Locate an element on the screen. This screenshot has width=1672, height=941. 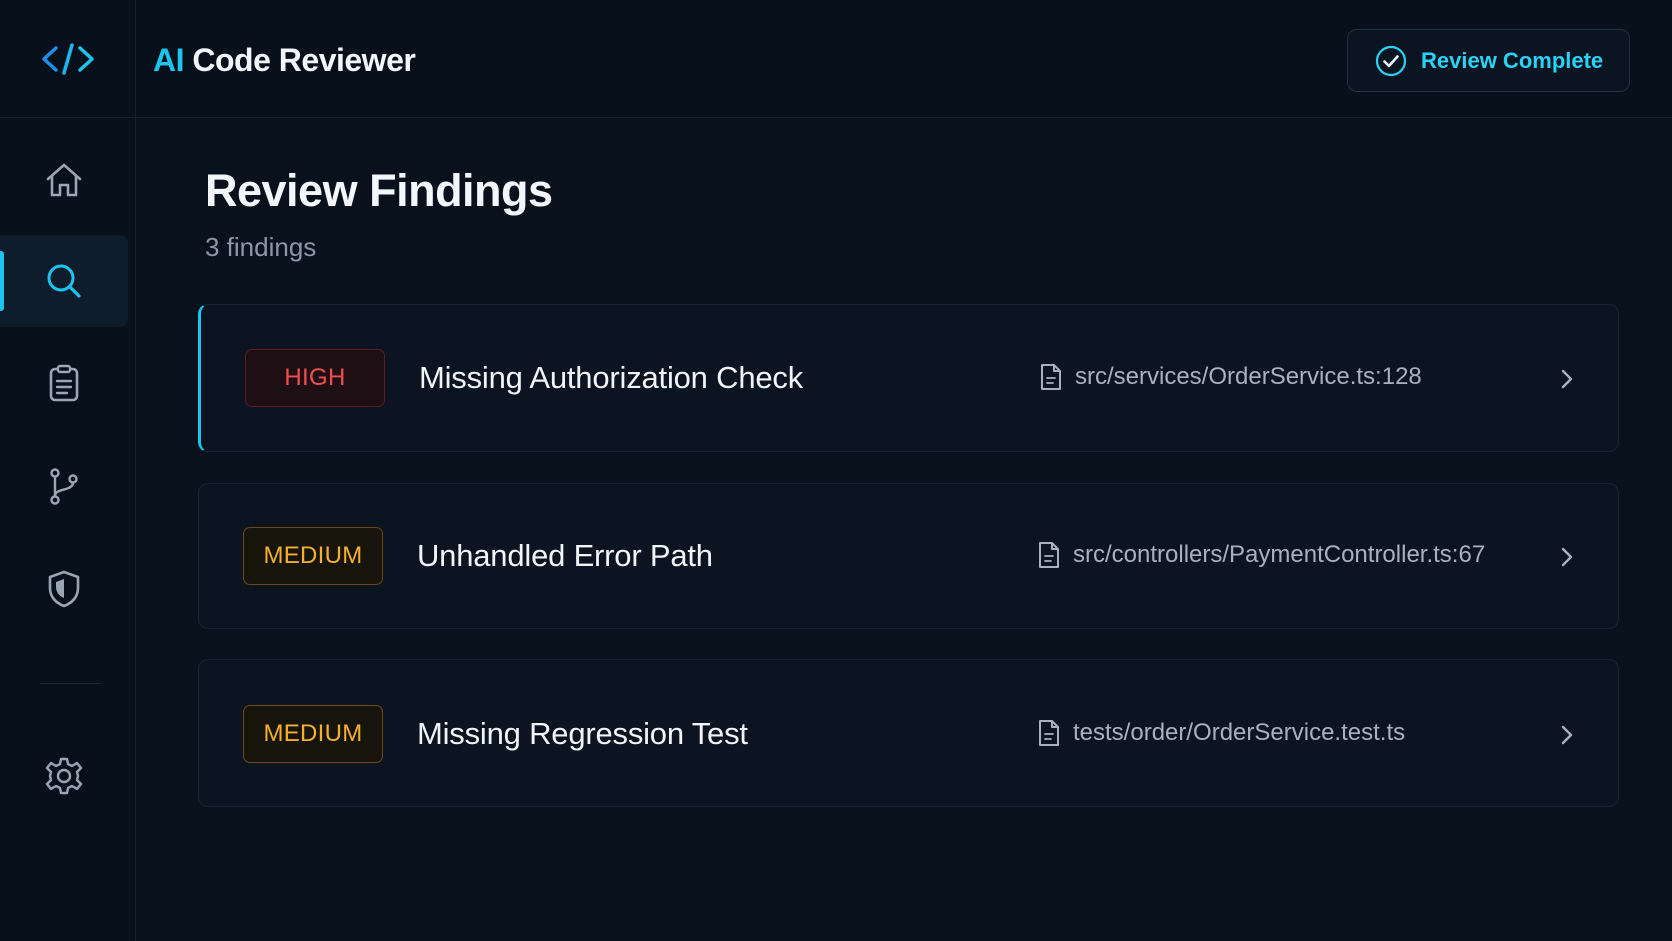
sidebar is located at coordinates (68, 529).